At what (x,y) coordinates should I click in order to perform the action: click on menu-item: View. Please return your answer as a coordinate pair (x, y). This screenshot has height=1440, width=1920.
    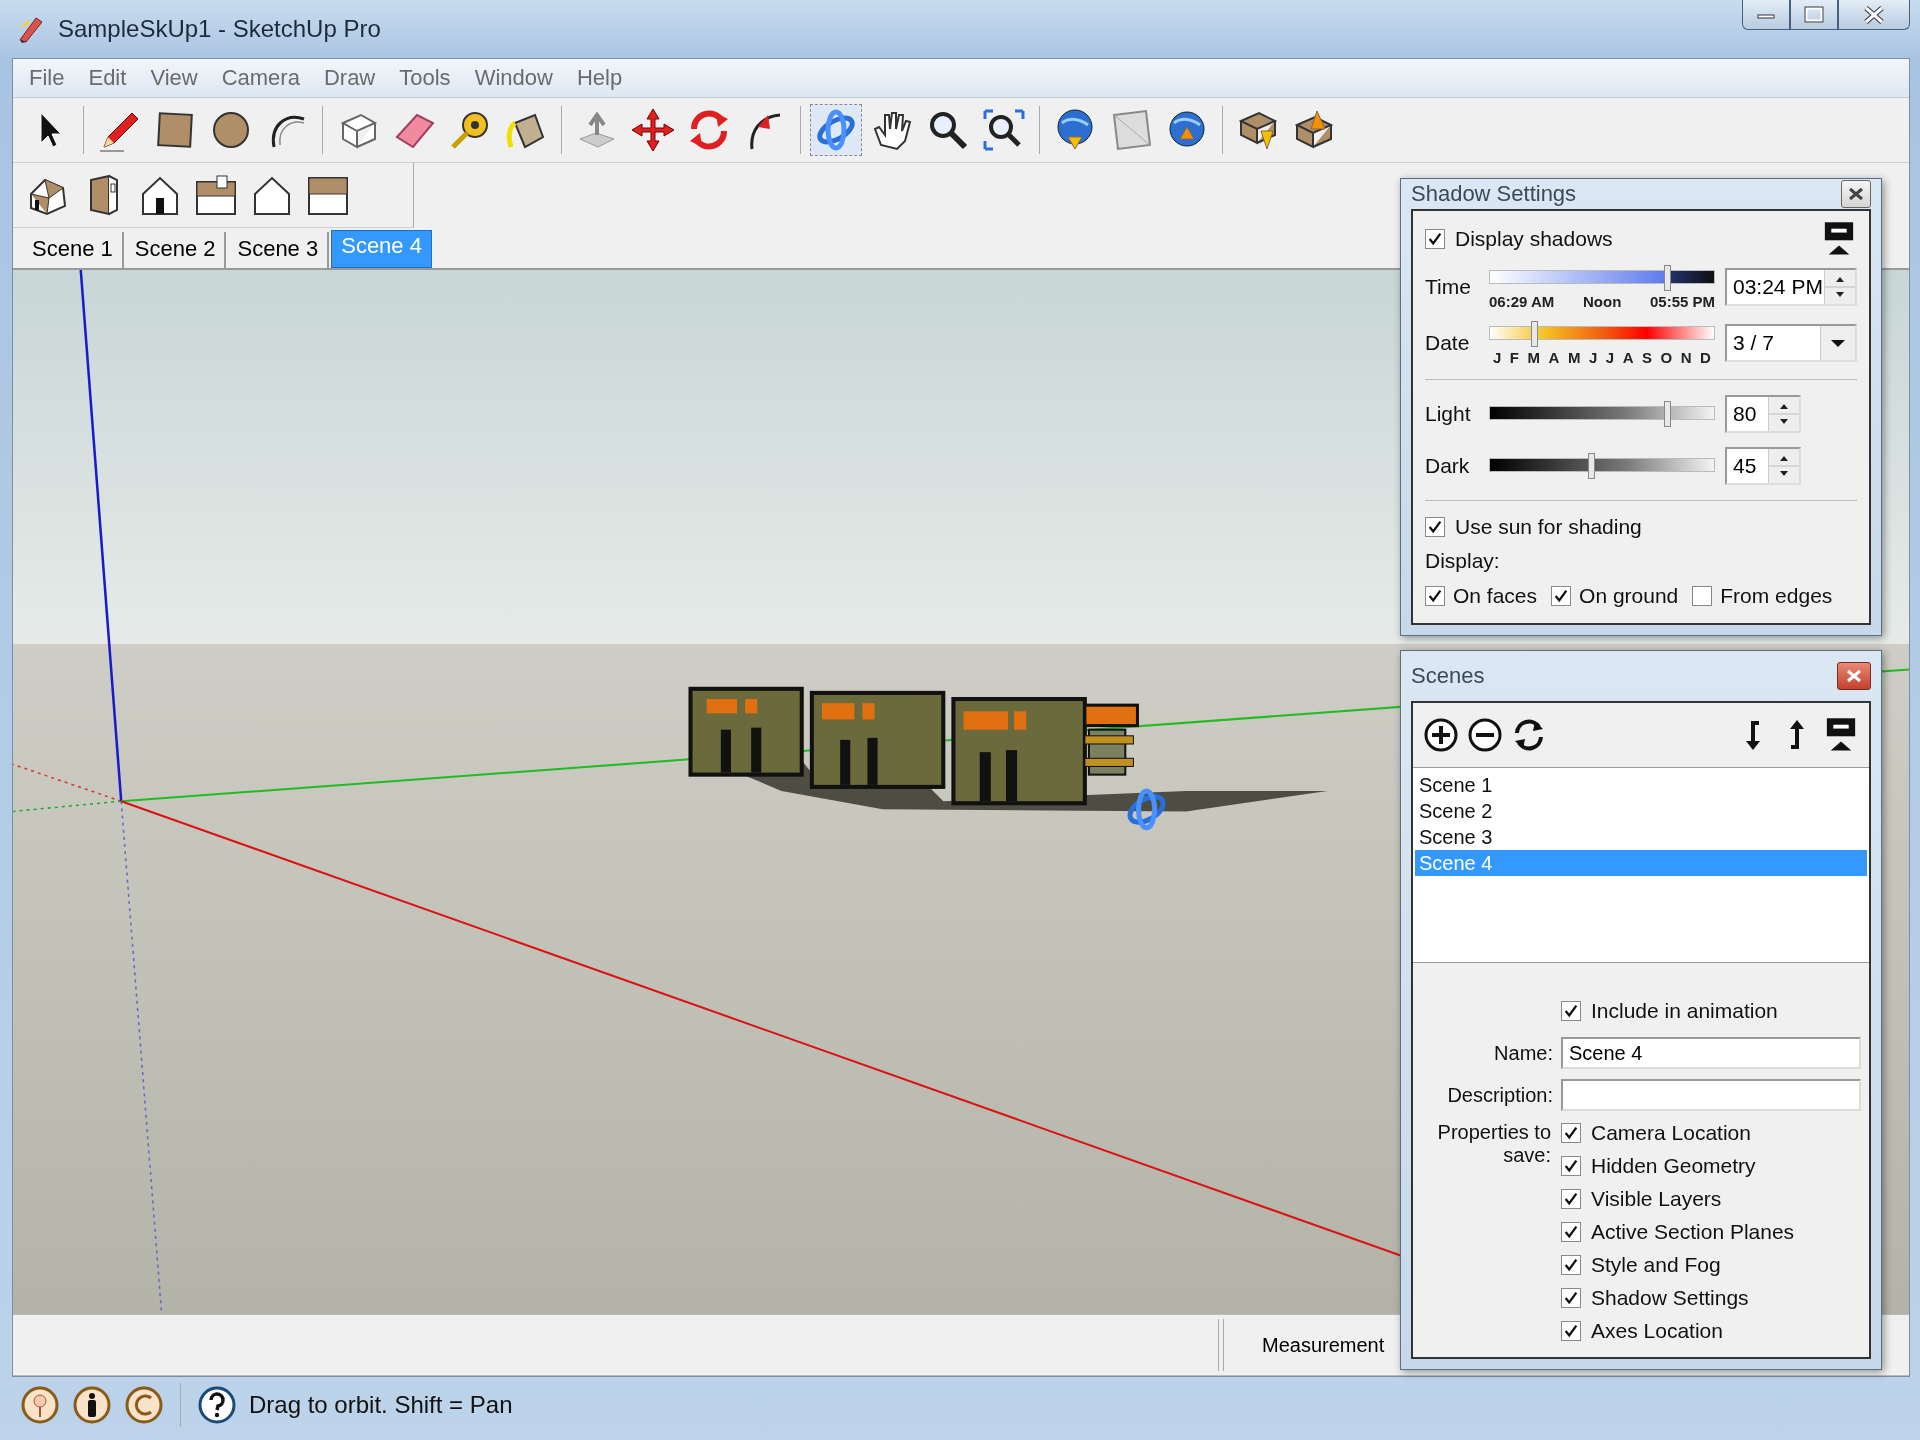
    Looking at the image, I should click on (174, 78).